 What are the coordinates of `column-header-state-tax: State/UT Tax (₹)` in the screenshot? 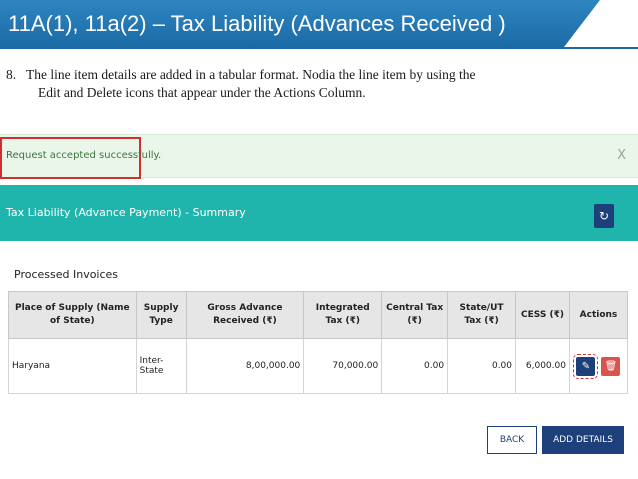 It's located at (482, 315).